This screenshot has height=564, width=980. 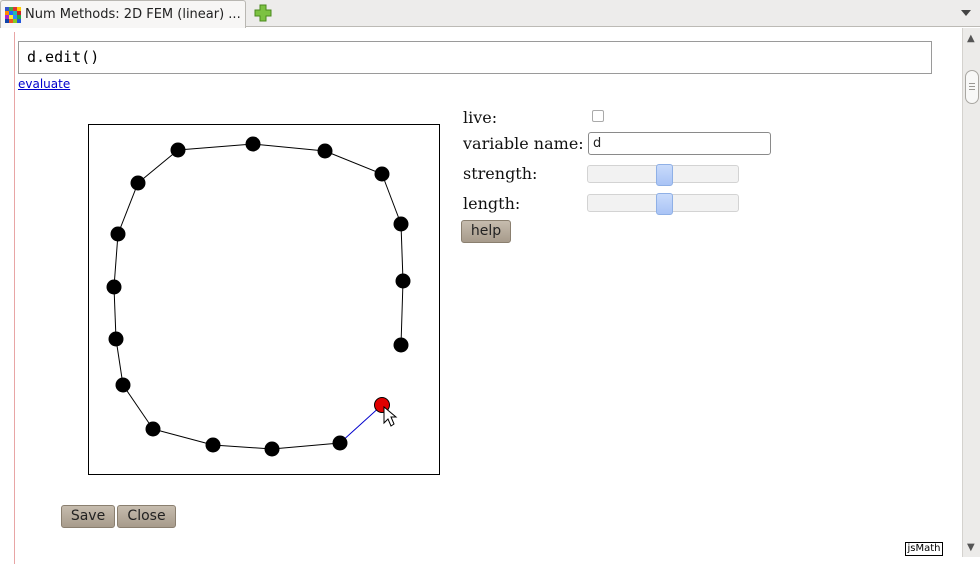 What do you see at coordinates (390, 416) in the screenshot?
I see `mouse-cursor-icon` at bounding box center [390, 416].